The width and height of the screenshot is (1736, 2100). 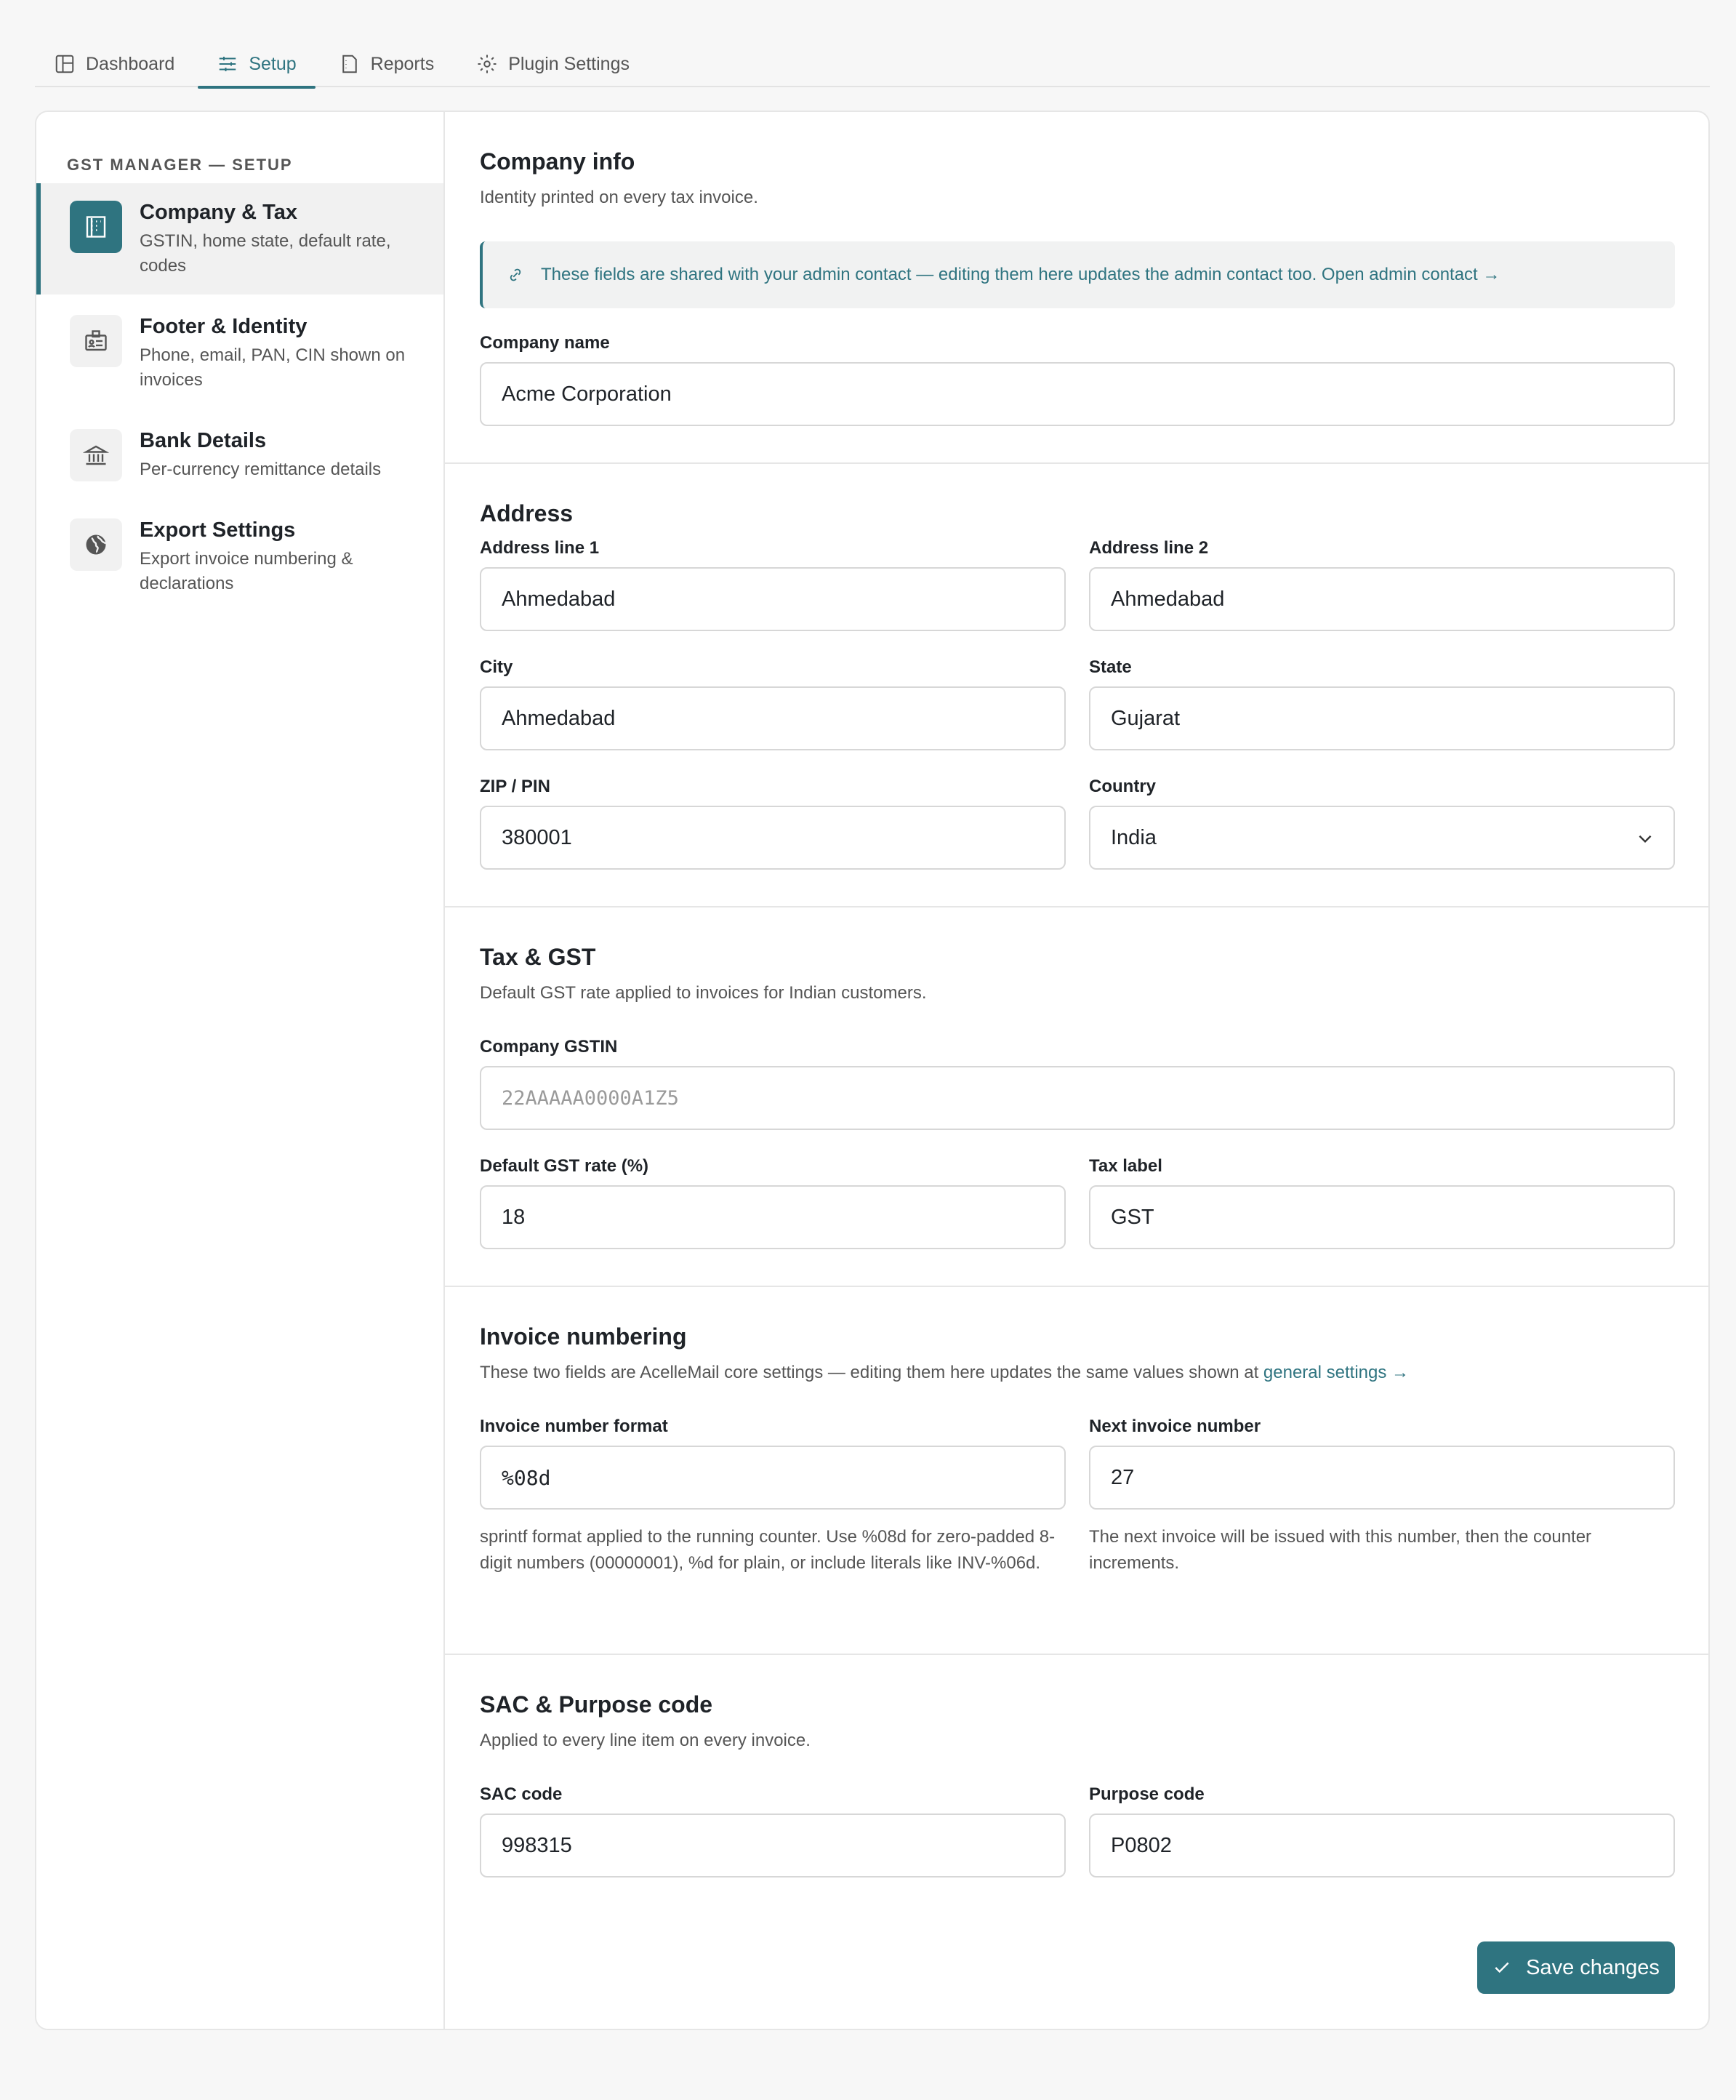 What do you see at coordinates (1146, 718) in the screenshot?
I see `input-value: Gujarat` at bounding box center [1146, 718].